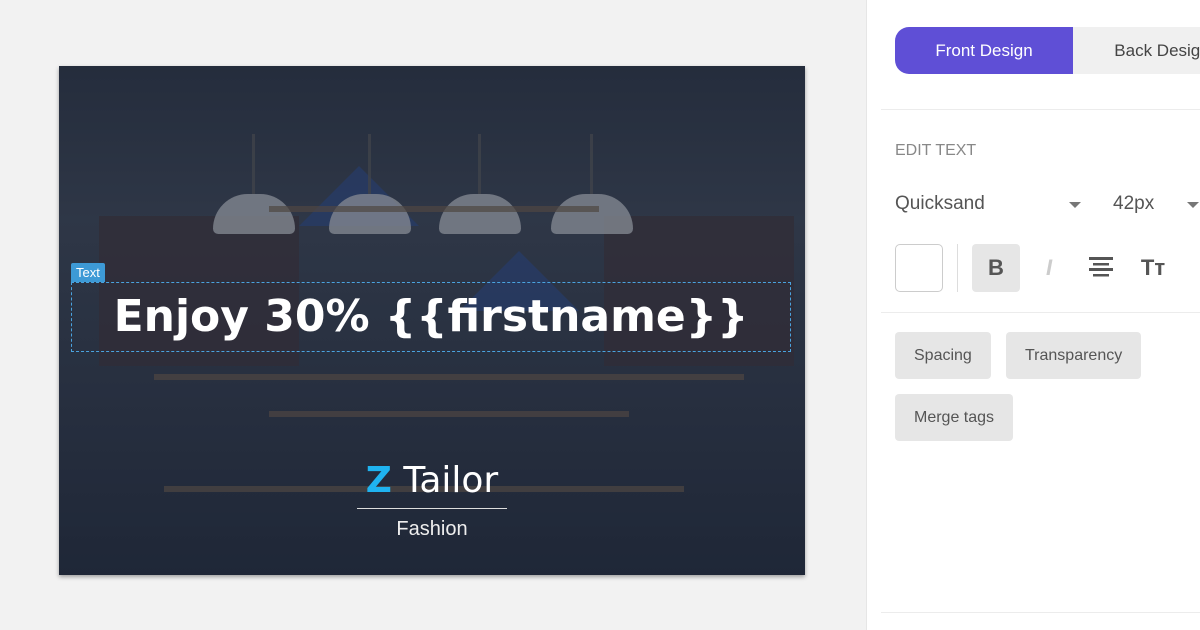 This screenshot has width=1200, height=630. Describe the element at coordinates (1074, 355) in the screenshot. I see `transparency-button: Transparency` at that location.